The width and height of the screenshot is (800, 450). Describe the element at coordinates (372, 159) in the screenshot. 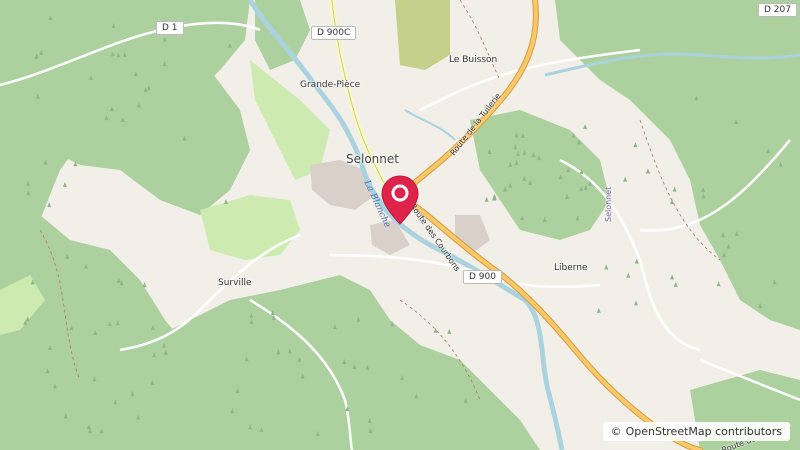

I see `place-label-selonnet: Selonnet` at that location.